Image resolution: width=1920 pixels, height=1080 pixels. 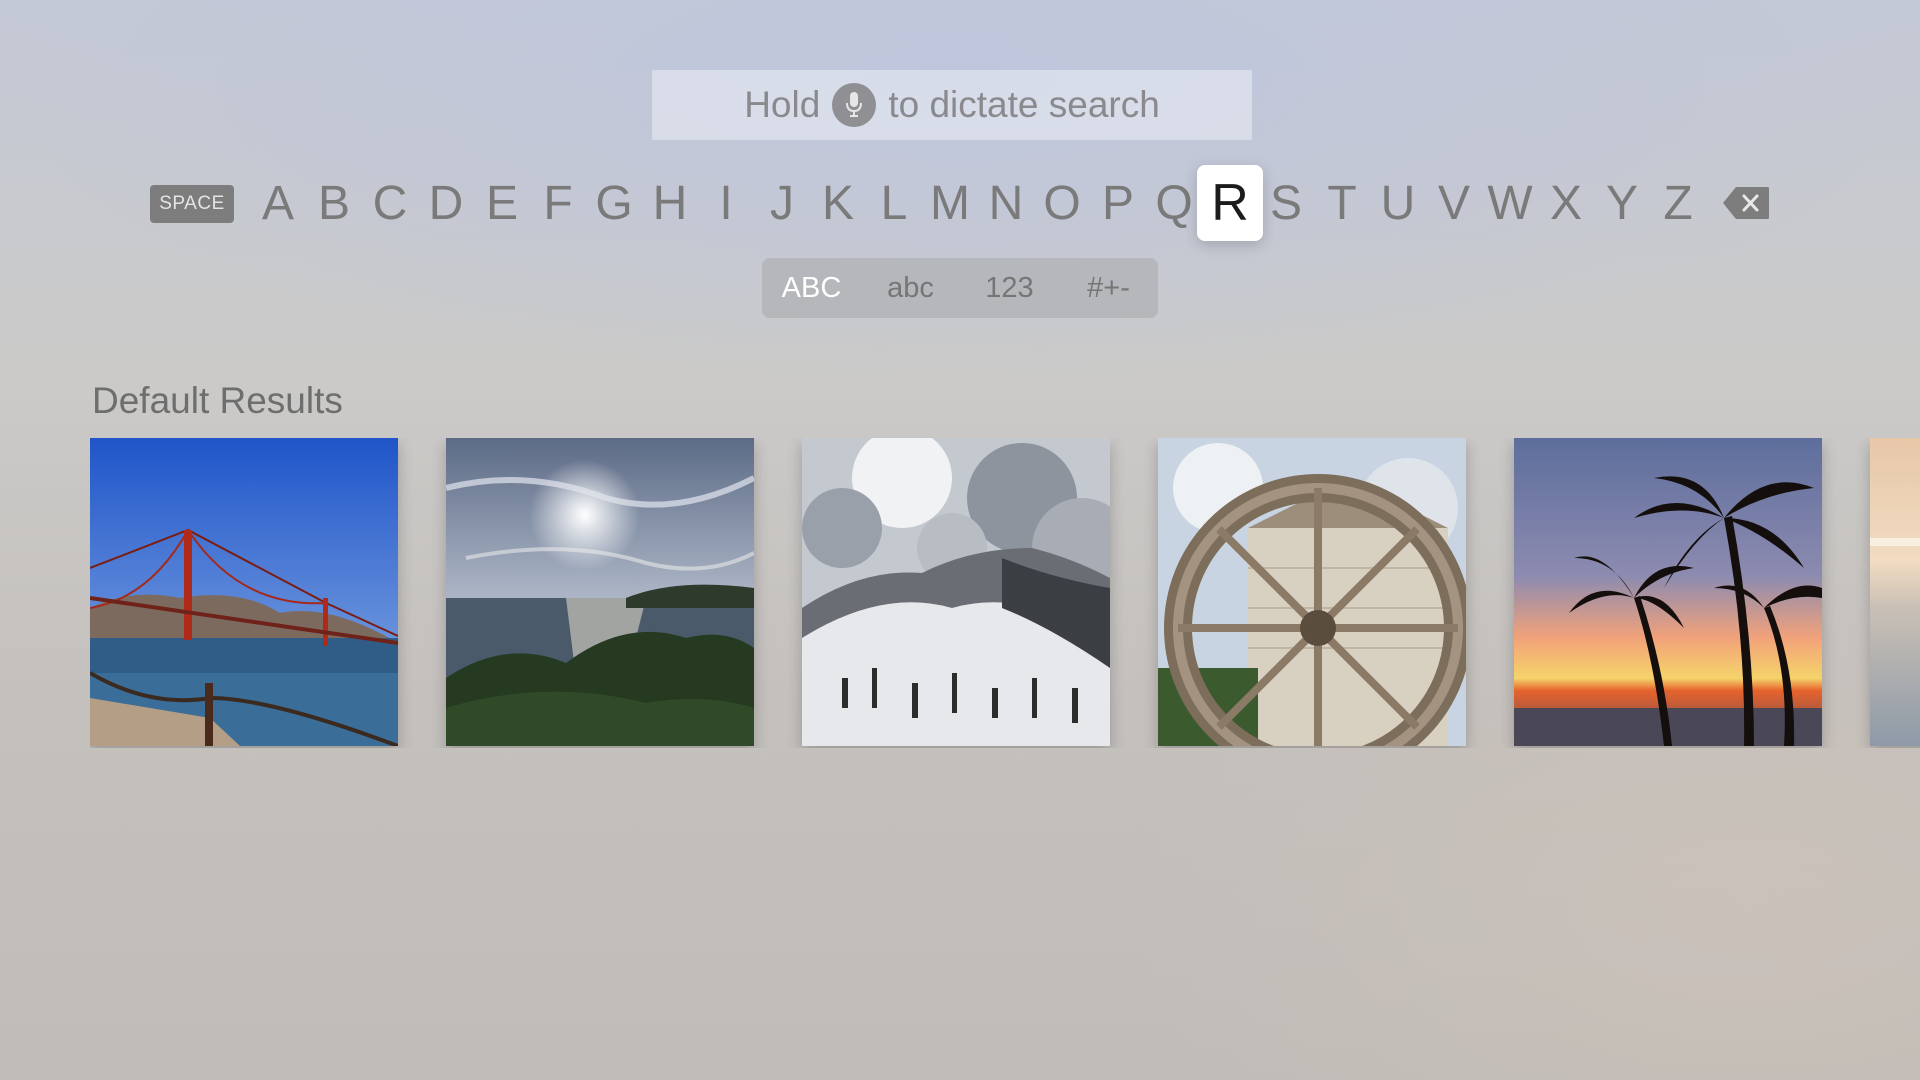 What do you see at coordinates (670, 203) in the screenshot?
I see `key-h: H` at bounding box center [670, 203].